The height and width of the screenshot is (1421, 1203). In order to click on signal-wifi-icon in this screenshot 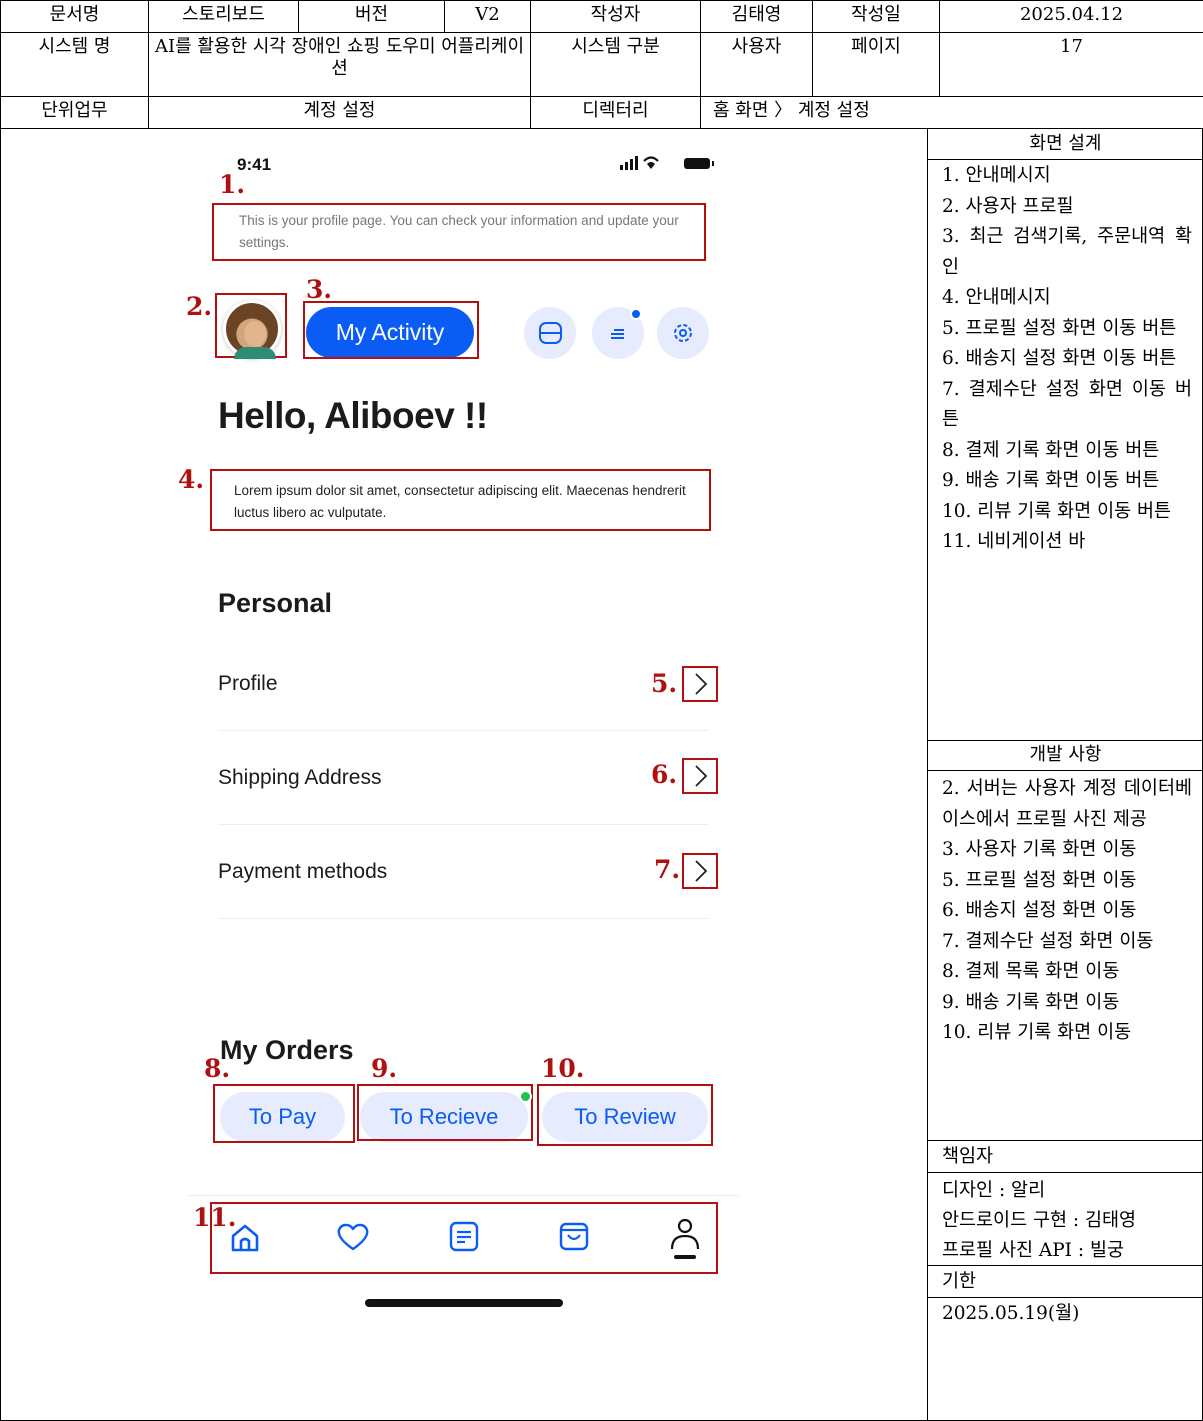, I will do `click(650, 165)`.